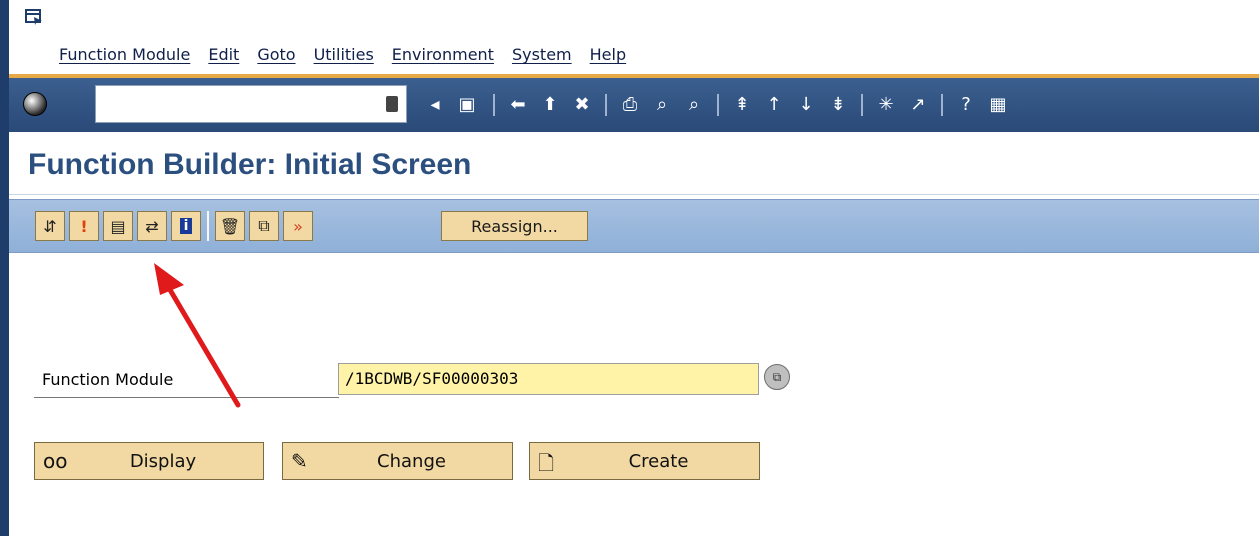 The width and height of the screenshot is (1259, 536). Describe the element at coordinates (223, 54) in the screenshot. I see `menu-edit: Edit` at that location.